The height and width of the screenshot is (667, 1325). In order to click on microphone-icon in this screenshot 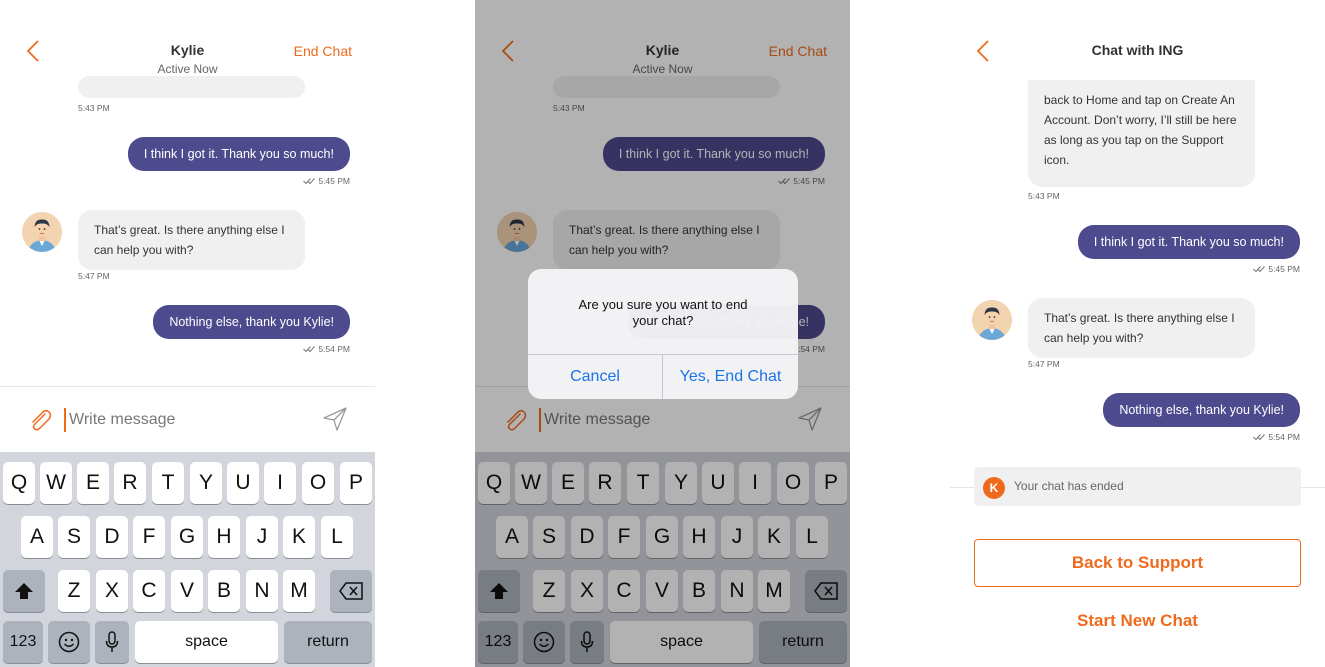, I will do `click(112, 641)`.